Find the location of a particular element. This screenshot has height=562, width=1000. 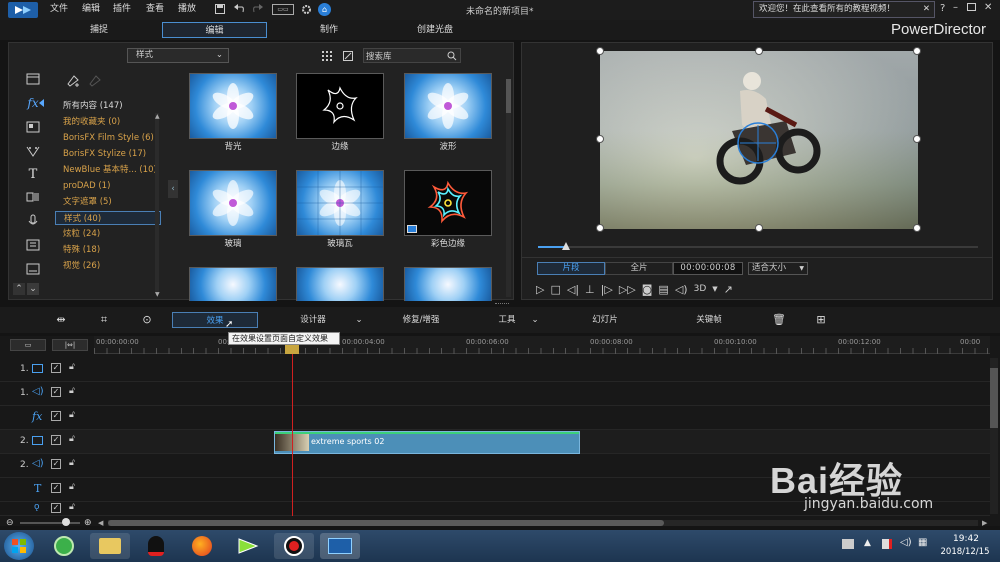

taskbar-qq-icon is located at coordinates (156, 546).